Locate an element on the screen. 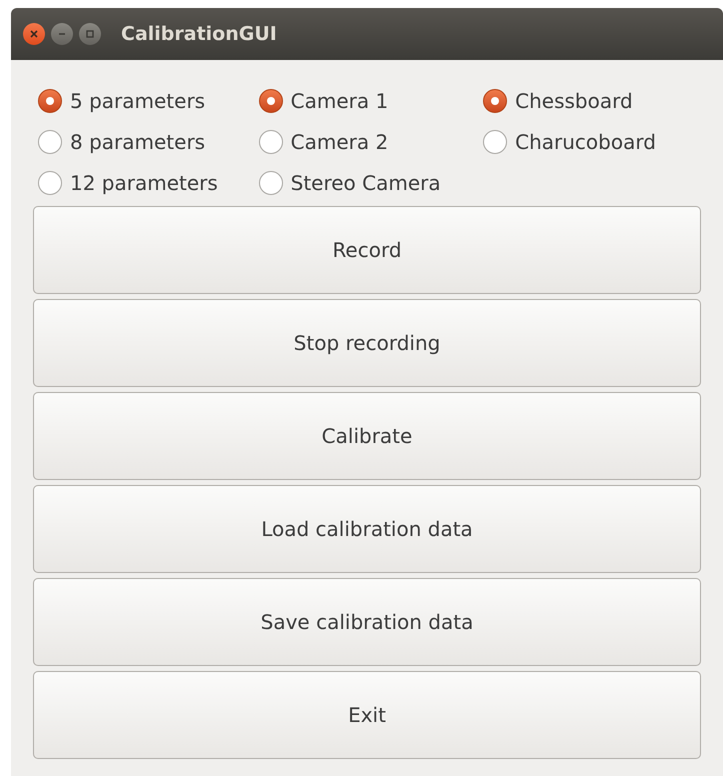 This screenshot has height=776, width=723. action-button: Save calibration data is located at coordinates (367, 622).